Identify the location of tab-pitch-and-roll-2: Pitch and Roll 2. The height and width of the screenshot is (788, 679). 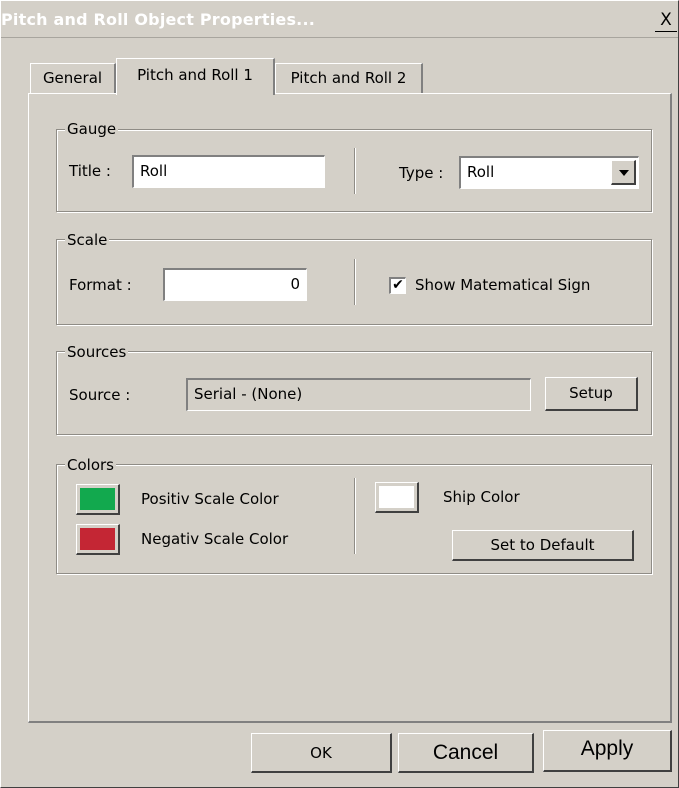
(349, 78).